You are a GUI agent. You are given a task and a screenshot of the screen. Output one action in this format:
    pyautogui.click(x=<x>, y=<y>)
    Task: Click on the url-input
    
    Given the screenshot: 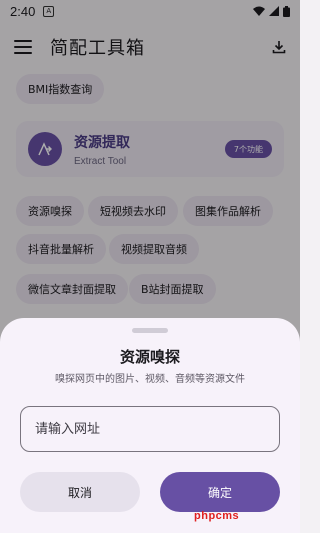 What is the action you would take?
    pyautogui.click(x=150, y=429)
    